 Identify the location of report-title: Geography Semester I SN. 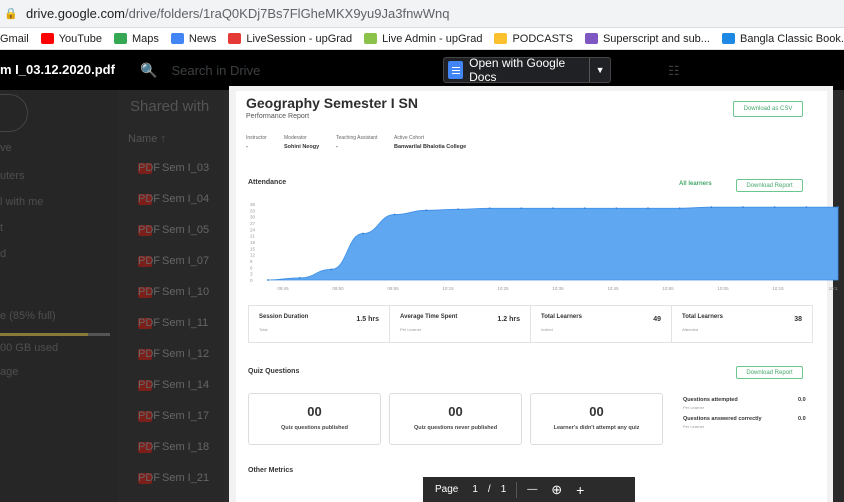
(332, 103).